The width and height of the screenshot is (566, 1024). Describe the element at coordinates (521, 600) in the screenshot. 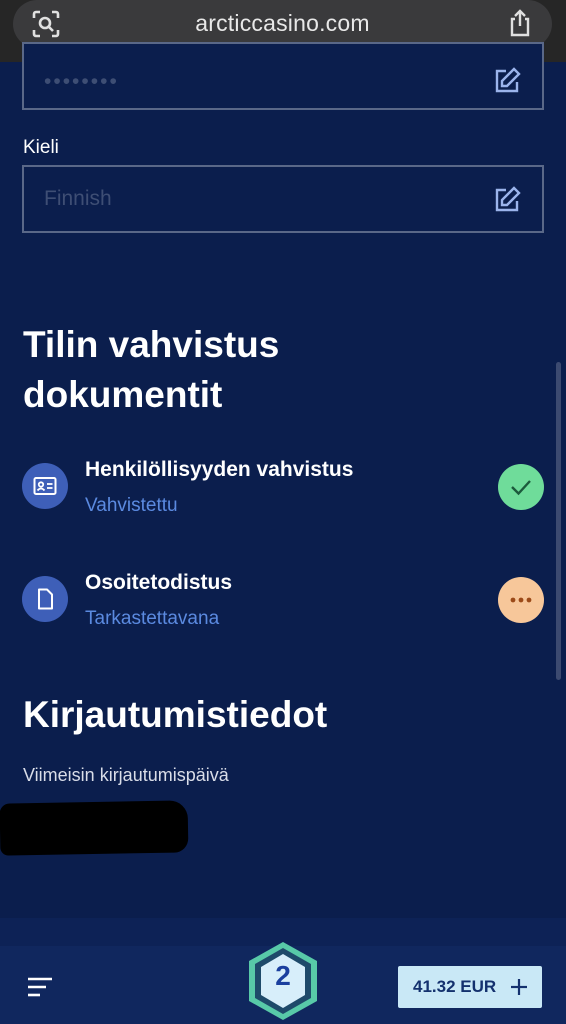

I see `more-dots-icon` at that location.